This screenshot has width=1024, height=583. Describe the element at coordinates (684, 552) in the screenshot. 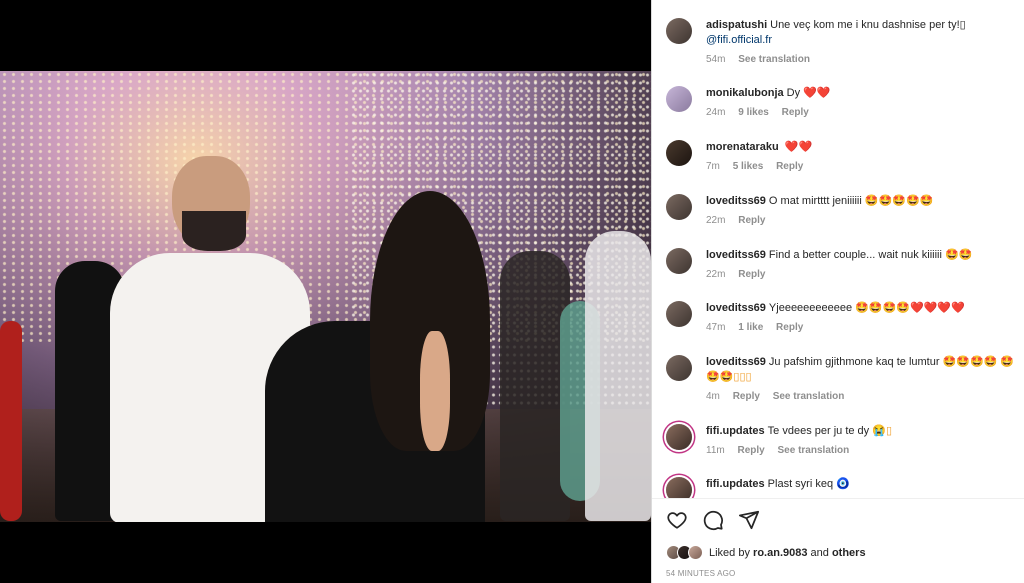

I see `liker-avatars` at that location.